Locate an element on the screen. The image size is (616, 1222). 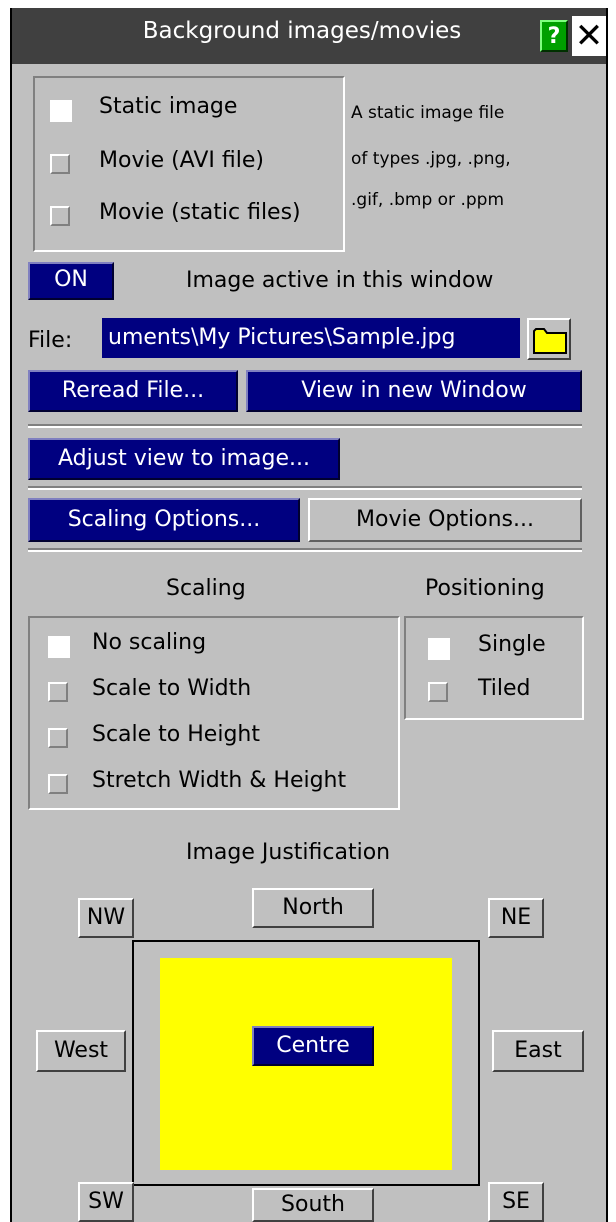
justify-sw-button: SW is located at coordinates (106, 1202).